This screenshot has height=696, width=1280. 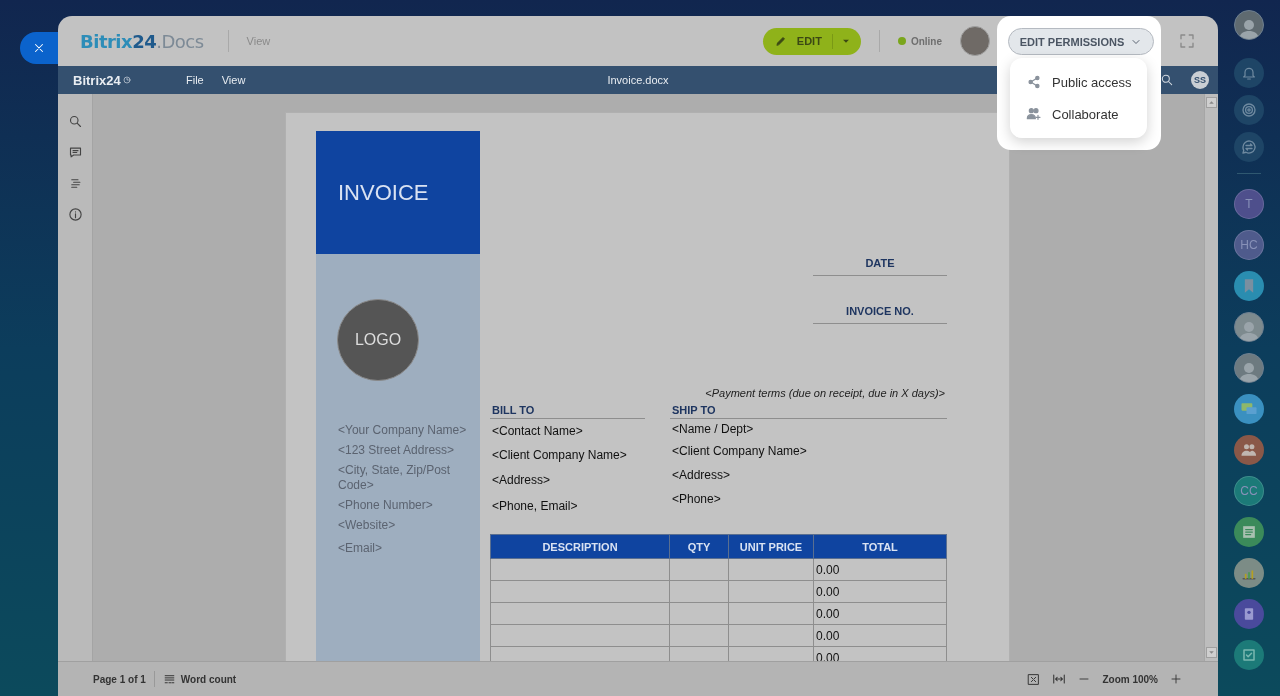 I want to click on column-header: QTY, so click(x=699, y=546).